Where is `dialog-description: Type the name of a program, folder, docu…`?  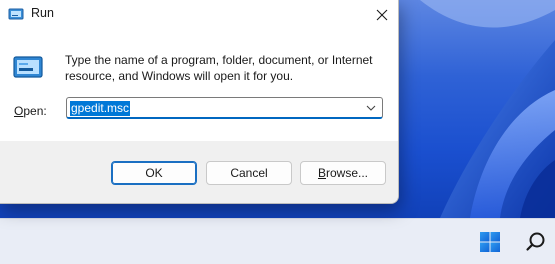
dialog-description: Type the name of a program, folder, docu… is located at coordinates (219, 68).